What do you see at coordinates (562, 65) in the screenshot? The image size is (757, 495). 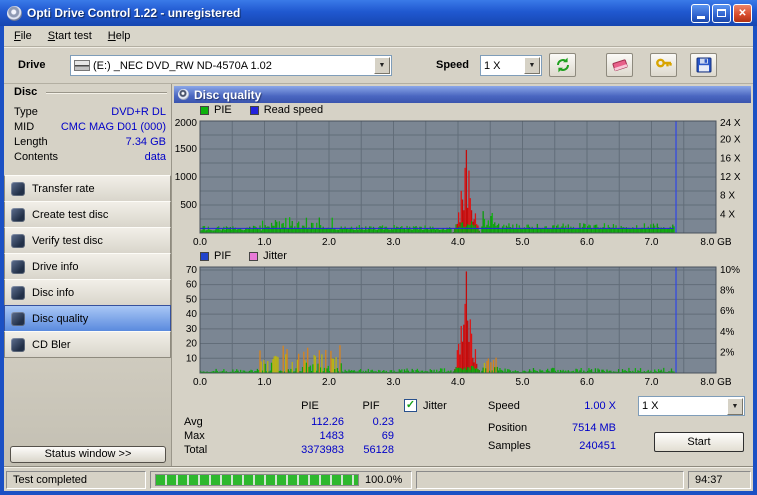 I see `refresh-button` at bounding box center [562, 65].